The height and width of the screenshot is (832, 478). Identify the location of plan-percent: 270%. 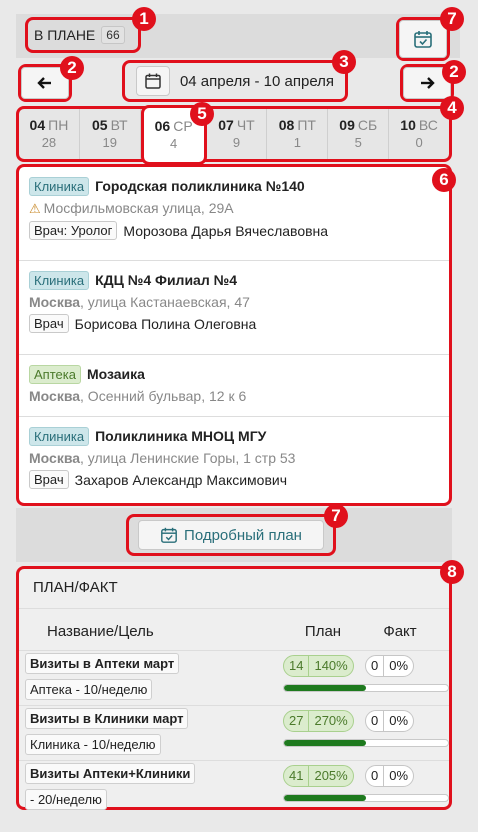
(331, 720).